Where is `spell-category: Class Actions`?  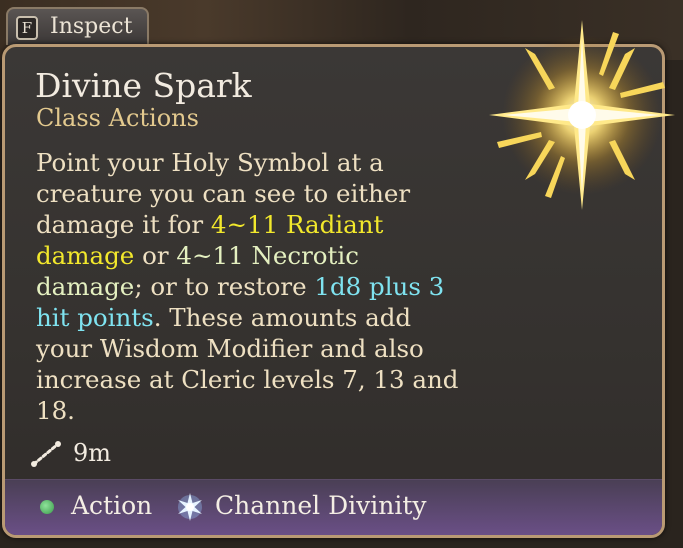
spell-category: Class Actions is located at coordinates (117, 118).